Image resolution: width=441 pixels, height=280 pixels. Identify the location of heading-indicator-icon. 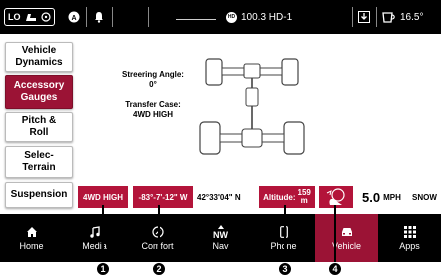
(335, 196).